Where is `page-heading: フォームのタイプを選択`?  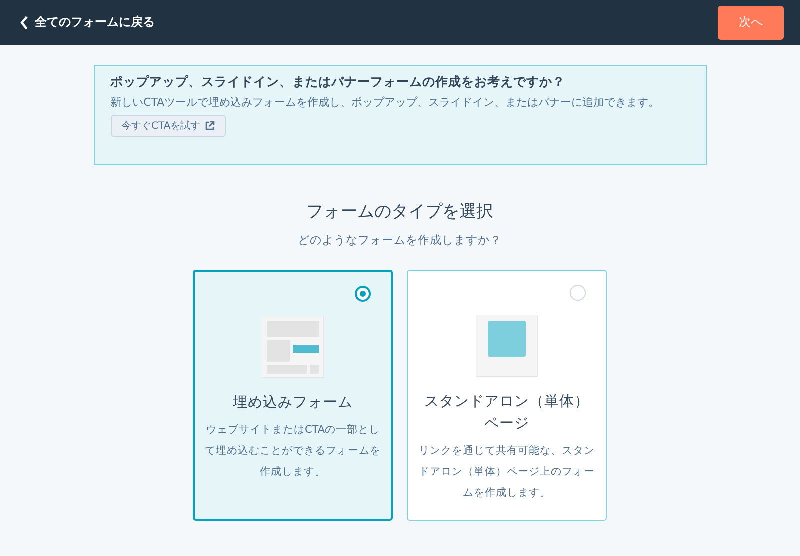
page-heading: フォームのタイプを選択 is located at coordinates (400, 212).